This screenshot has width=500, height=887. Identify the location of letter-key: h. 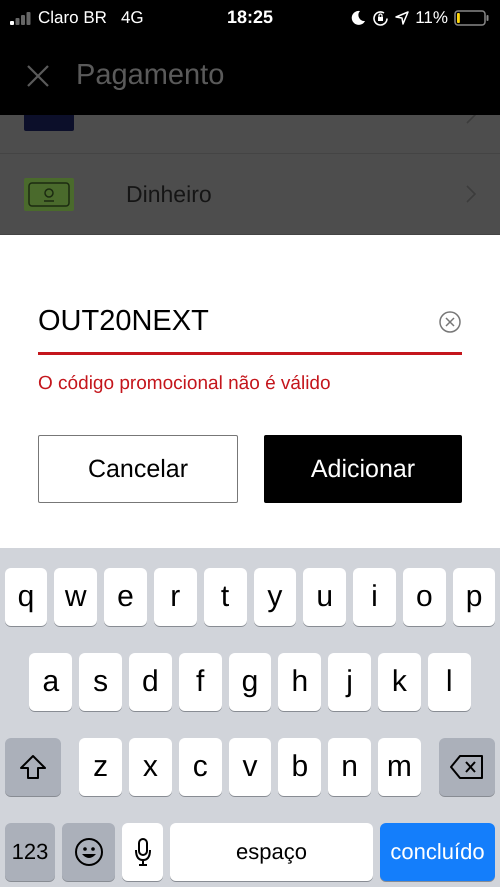
(300, 682).